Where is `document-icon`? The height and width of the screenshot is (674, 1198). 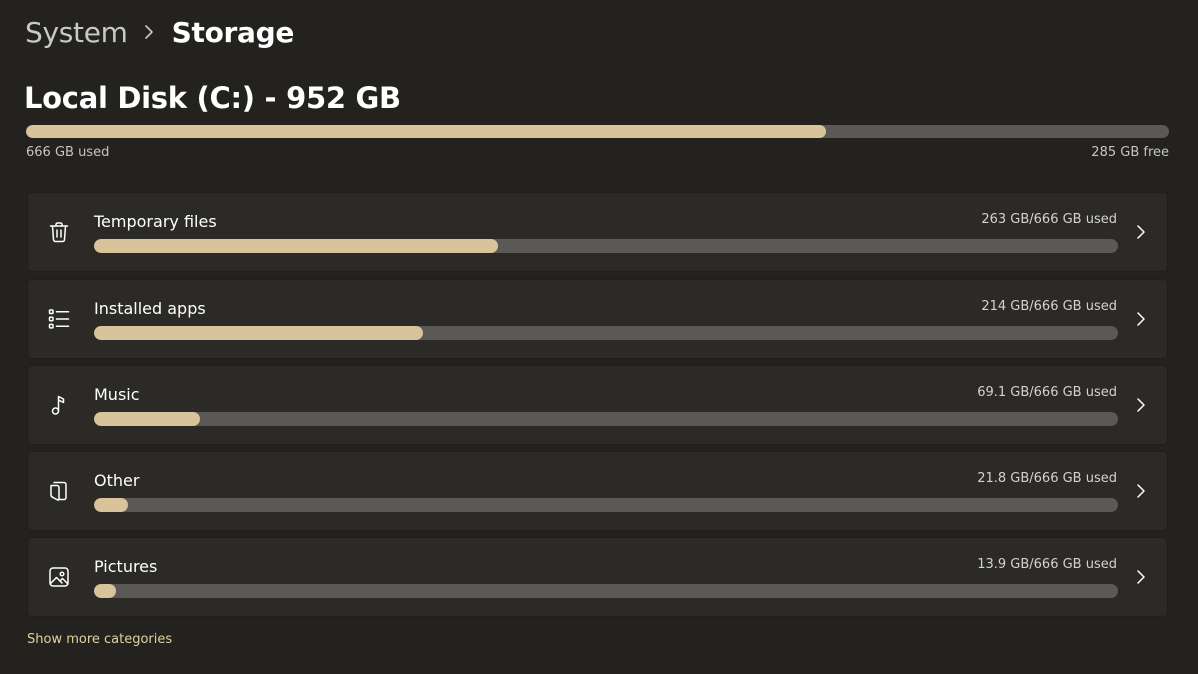
document-icon is located at coordinates (59, 491).